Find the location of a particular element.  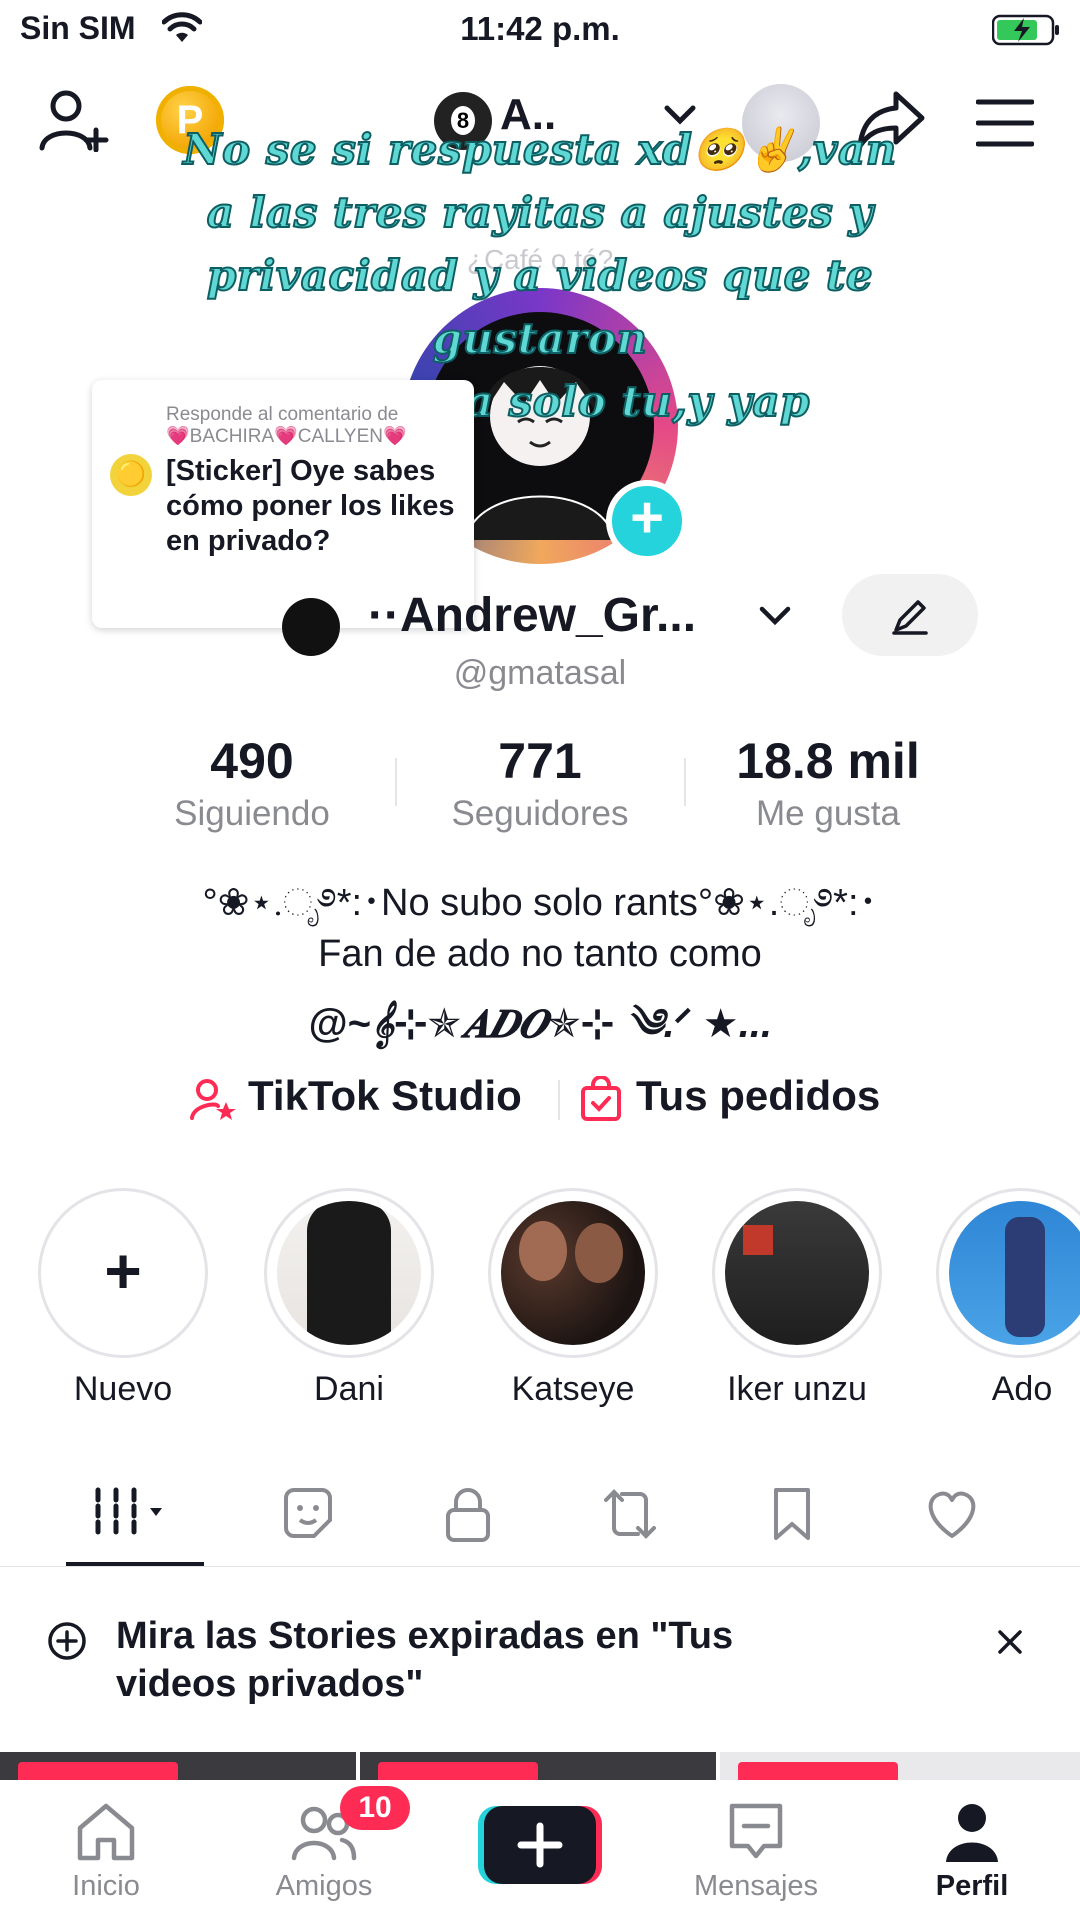

minion-avatar-icon: 🟡 is located at coordinates (131, 475).